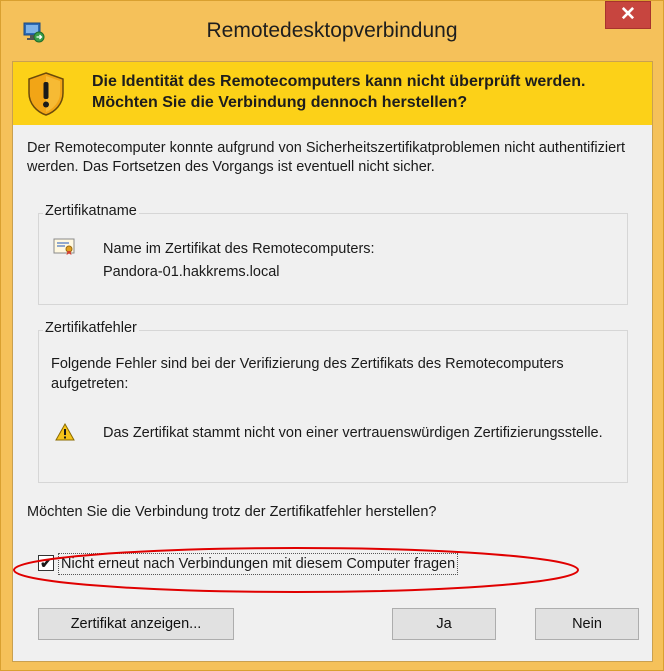  I want to click on no-button: Nein, so click(587, 624).